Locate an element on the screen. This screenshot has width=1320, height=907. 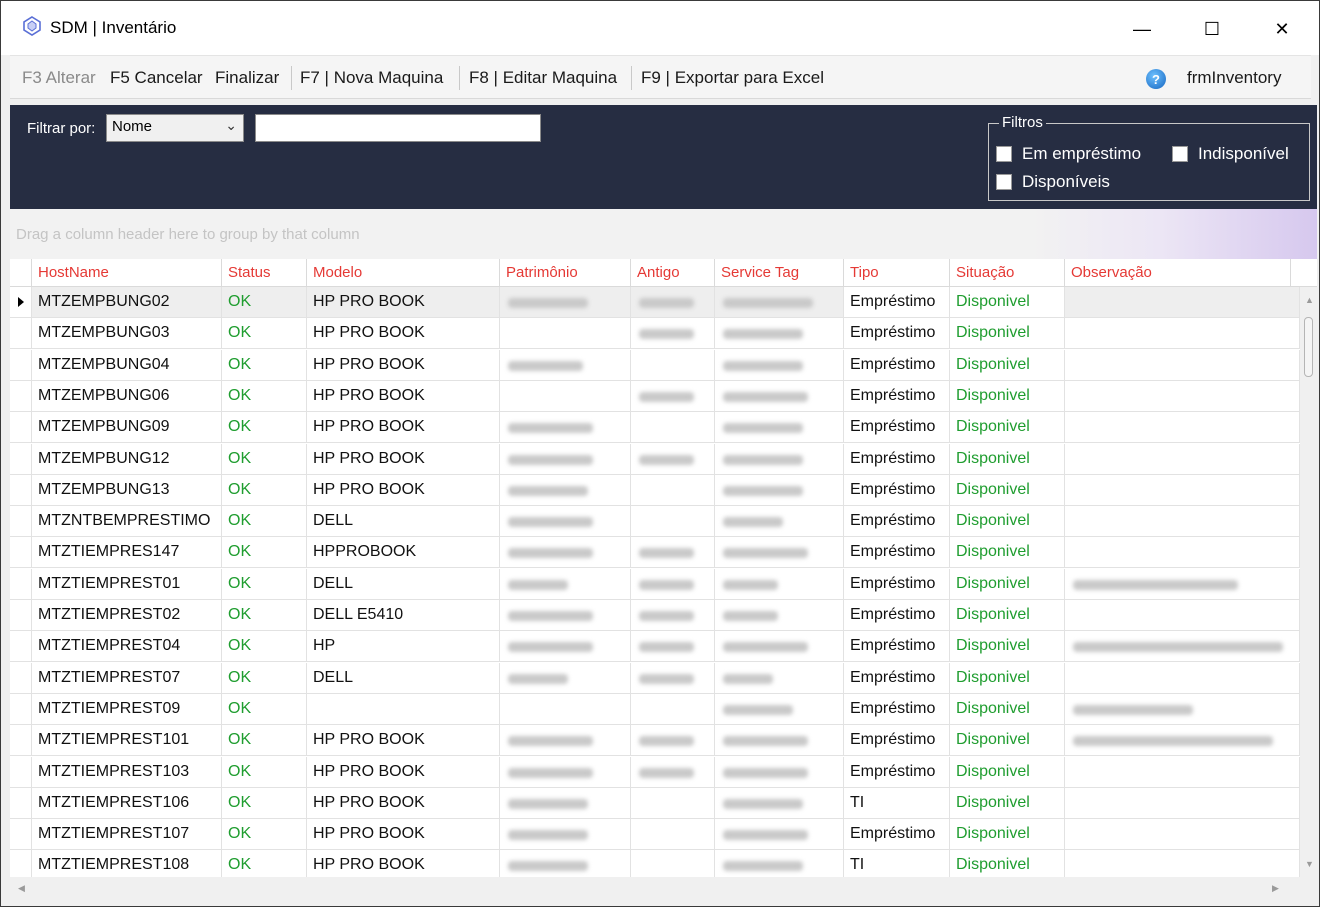
filter-field-select: Nome ⌄ is located at coordinates (175, 128).